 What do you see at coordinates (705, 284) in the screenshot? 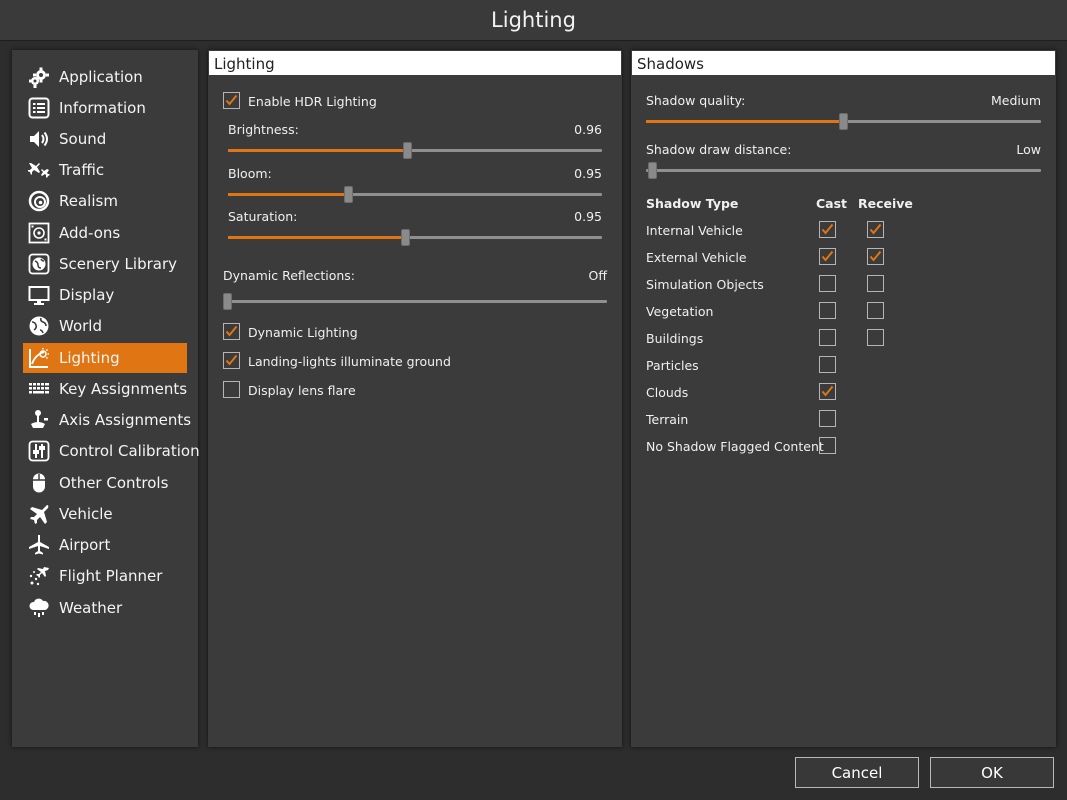
I see `shadow-row-simulation-objects: Simulation Objects` at bounding box center [705, 284].